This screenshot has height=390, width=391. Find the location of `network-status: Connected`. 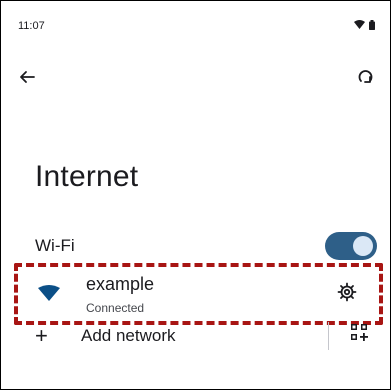

network-status: Connected is located at coordinates (115, 308).